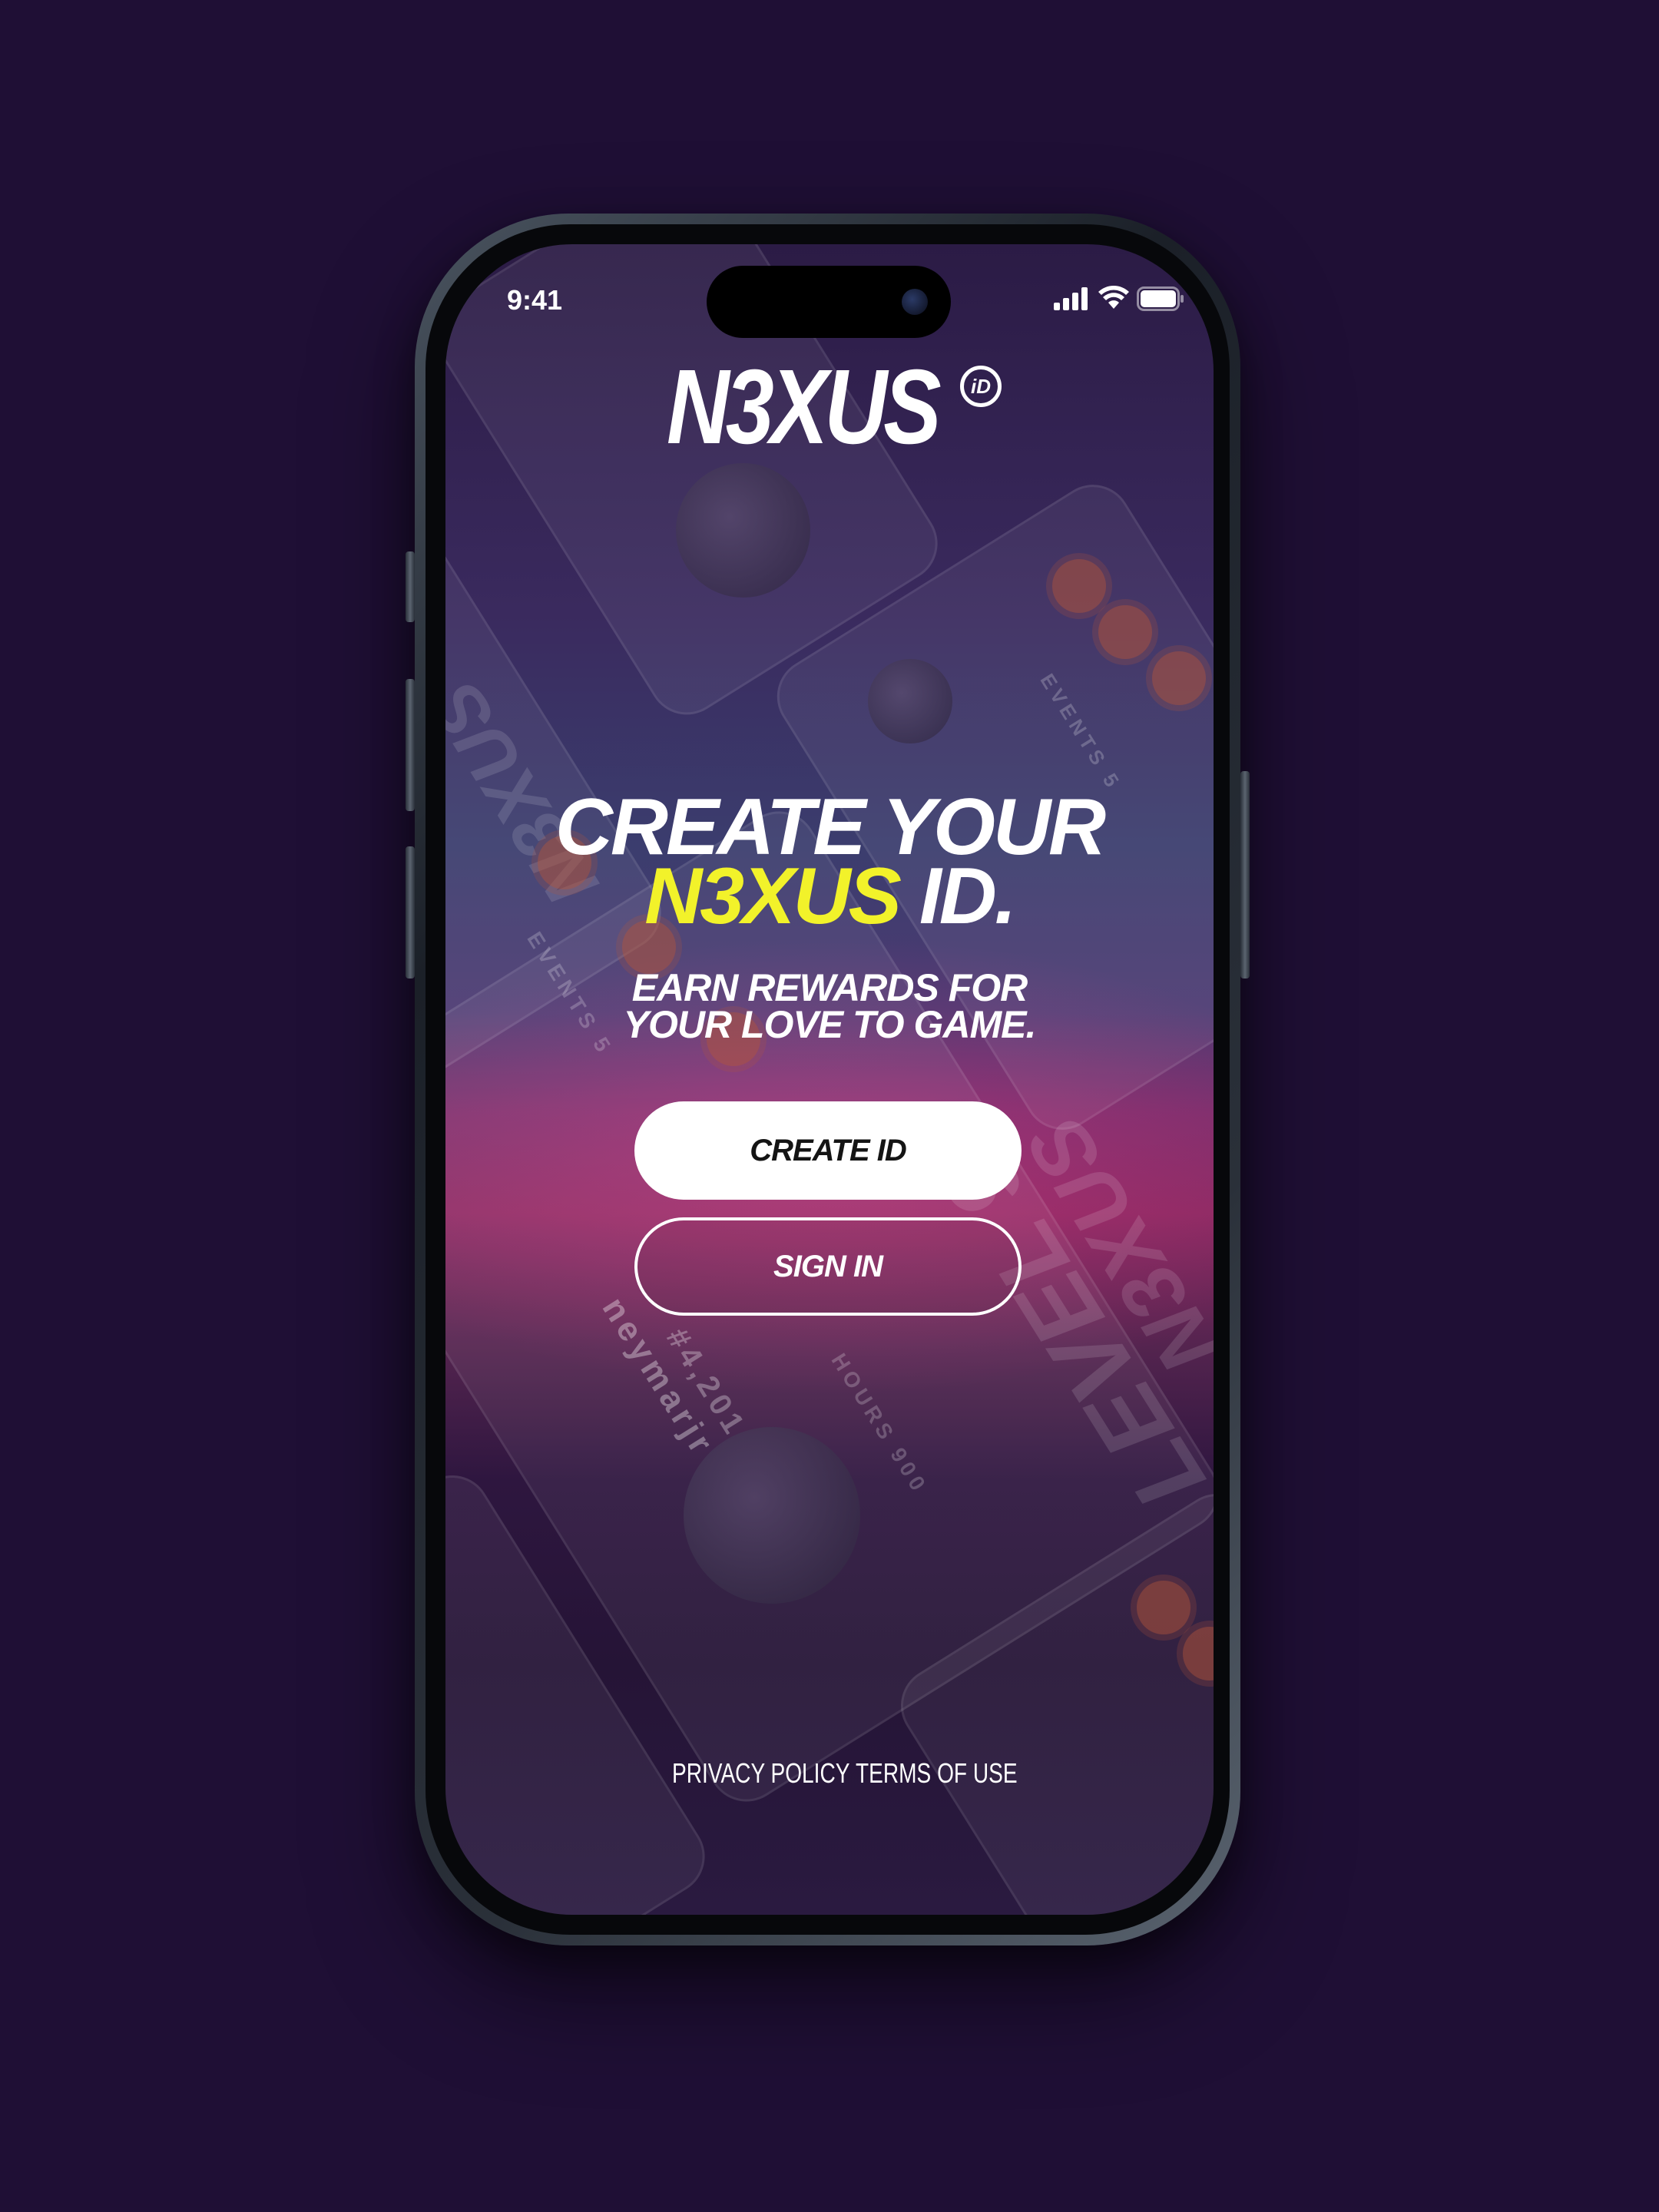 This screenshot has width=1659, height=2212. What do you see at coordinates (1071, 299) in the screenshot?
I see `signal-icon` at bounding box center [1071, 299].